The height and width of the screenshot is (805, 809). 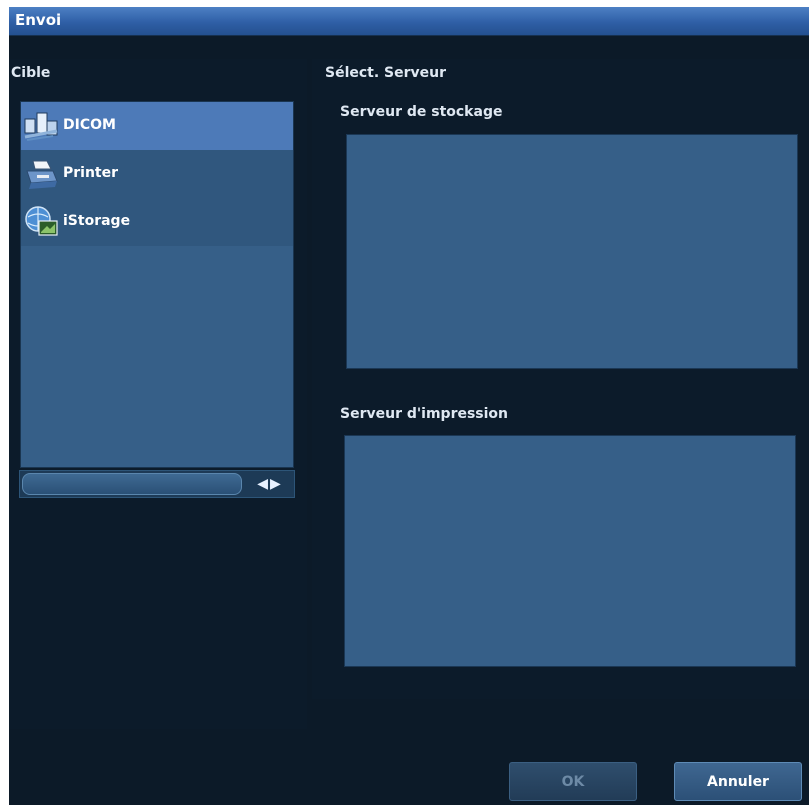 What do you see at coordinates (41, 222) in the screenshot?
I see `istorage-globe-icon` at bounding box center [41, 222].